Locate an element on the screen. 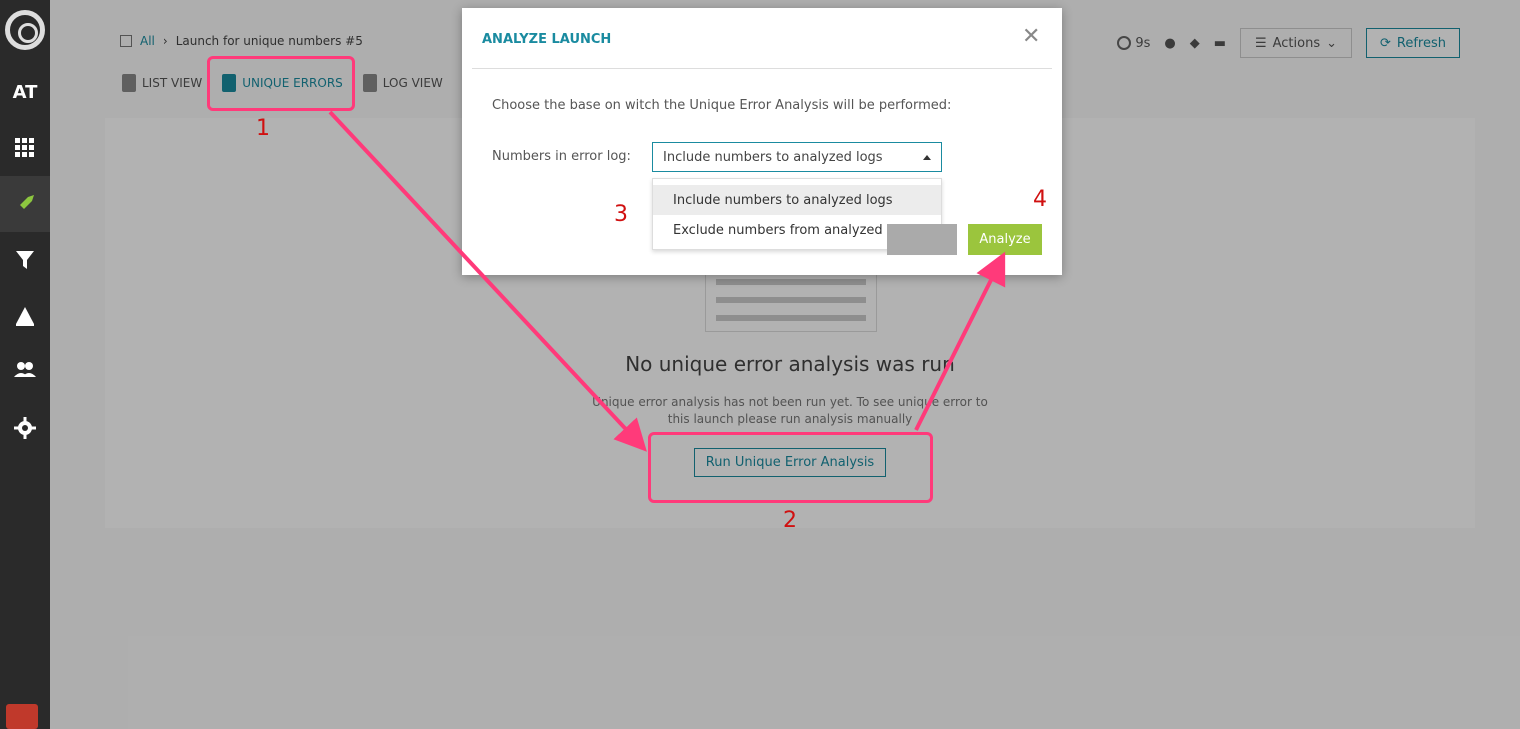 This screenshot has width=1520, height=729. annotation-1: 1 is located at coordinates (263, 128).